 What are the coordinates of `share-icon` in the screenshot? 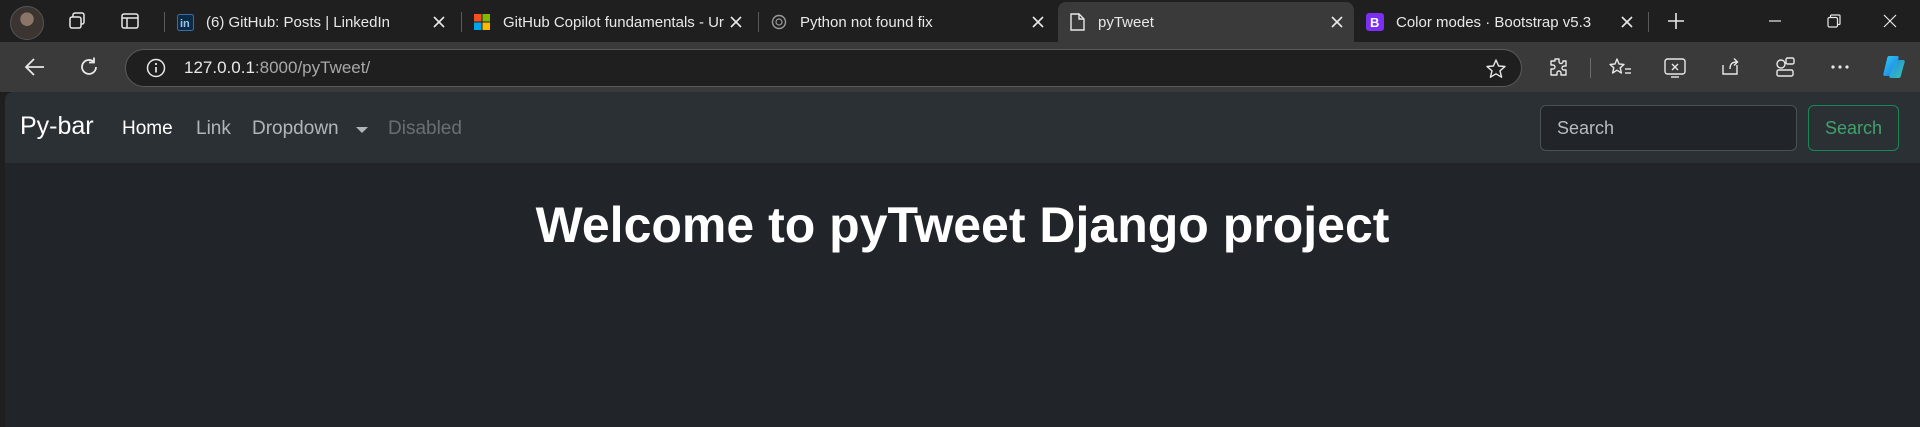 It's located at (1730, 67).